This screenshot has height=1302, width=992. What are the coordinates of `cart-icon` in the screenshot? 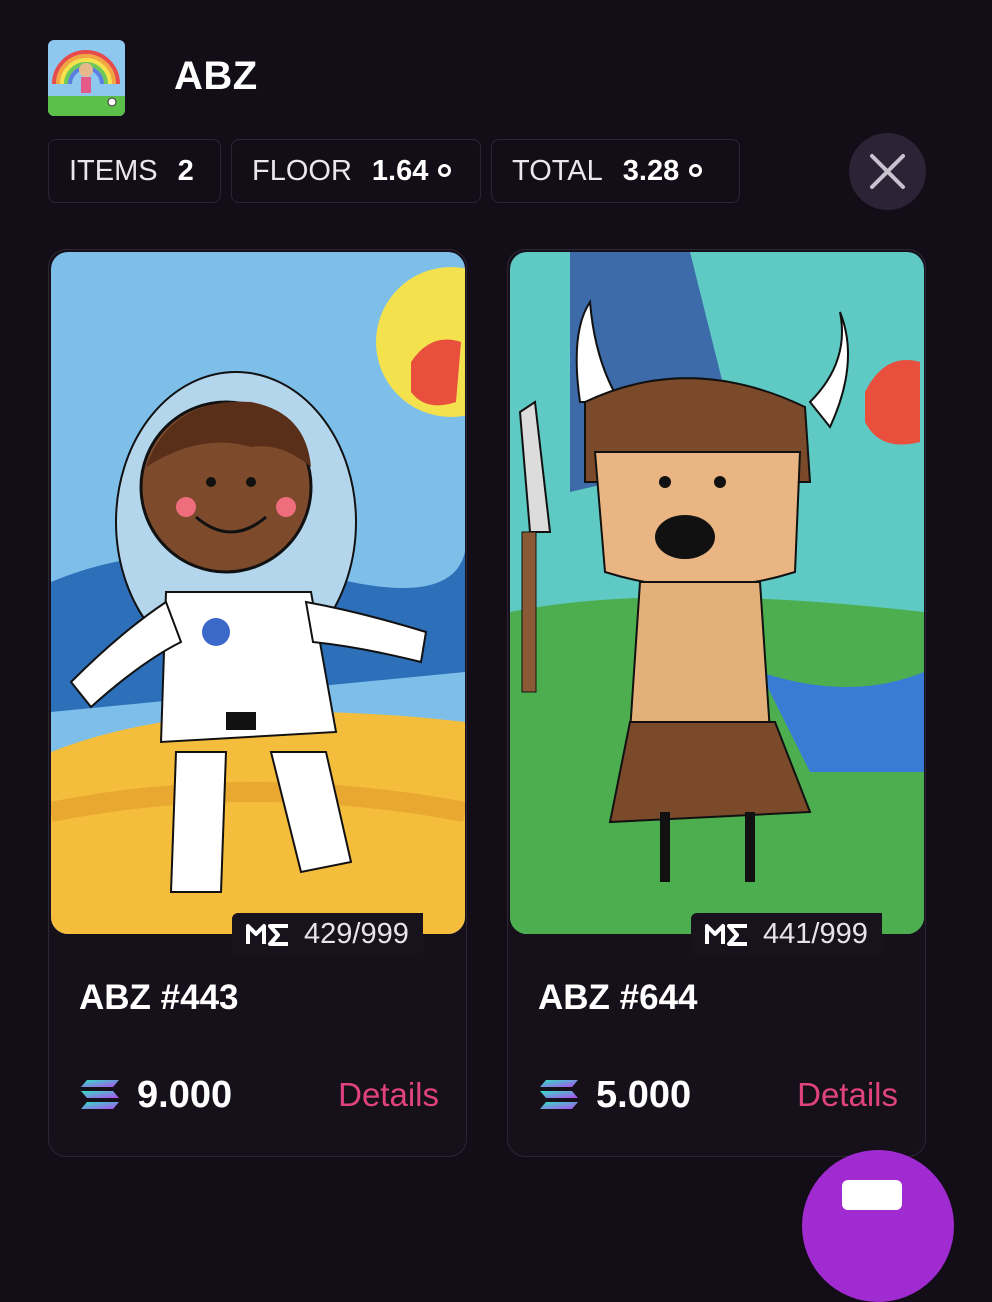 It's located at (872, 1195).